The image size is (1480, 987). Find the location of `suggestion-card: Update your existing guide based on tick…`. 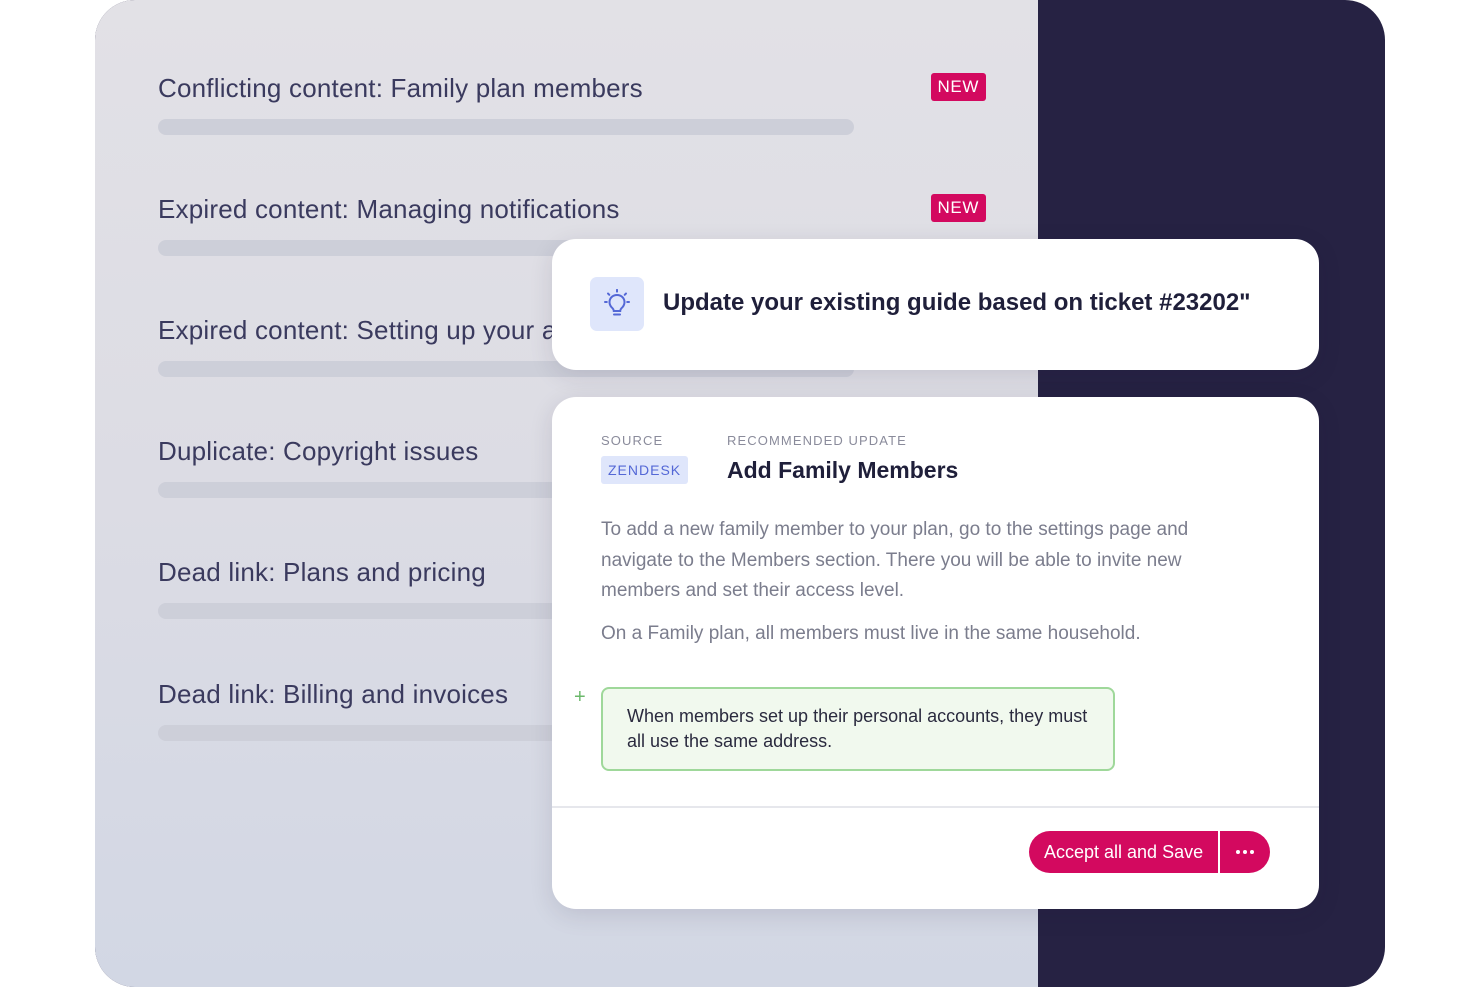

suggestion-card: Update your existing guide based on tick… is located at coordinates (935, 304).